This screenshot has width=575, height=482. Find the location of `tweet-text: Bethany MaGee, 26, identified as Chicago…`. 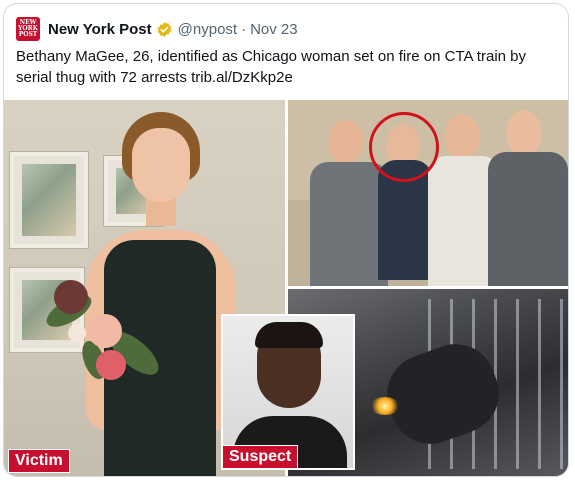

tweet-text: Bethany MaGee, 26, identified as Chicago… is located at coordinates (286, 67).